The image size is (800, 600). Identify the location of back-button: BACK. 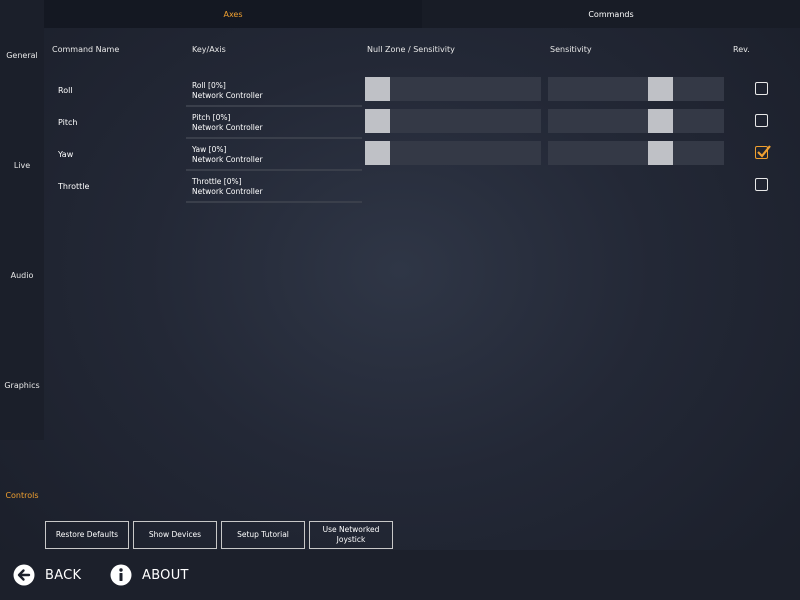
(47, 575).